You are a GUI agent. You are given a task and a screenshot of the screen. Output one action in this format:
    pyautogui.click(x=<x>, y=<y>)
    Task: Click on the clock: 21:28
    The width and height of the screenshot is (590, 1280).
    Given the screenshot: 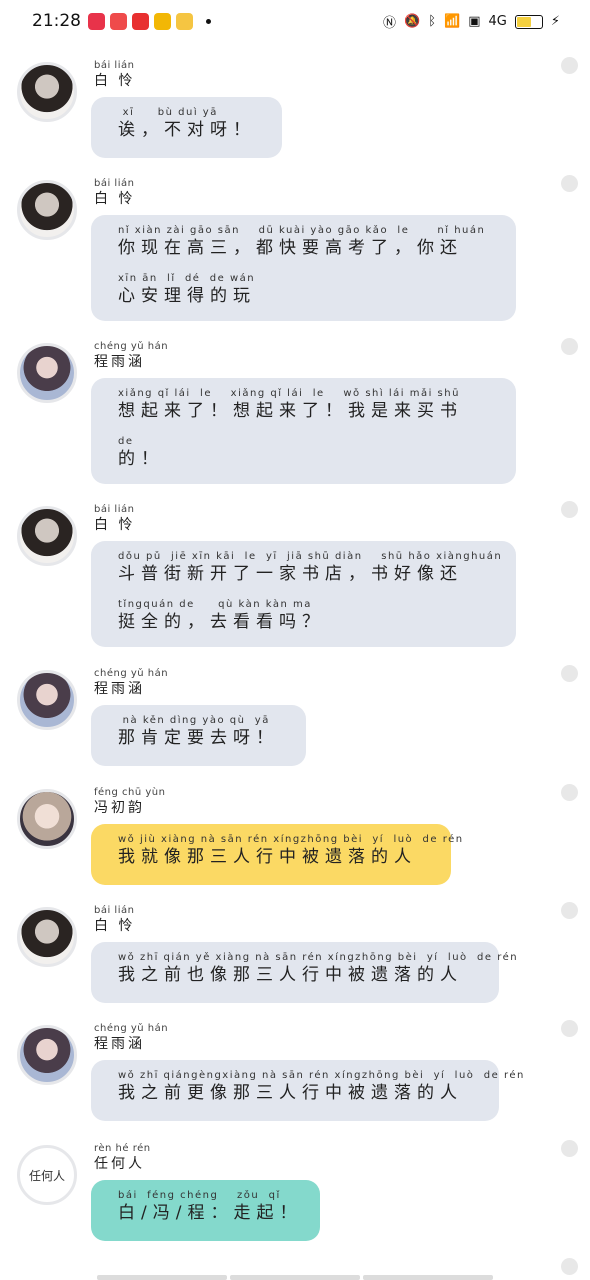 What is the action you would take?
    pyautogui.click(x=56, y=21)
    